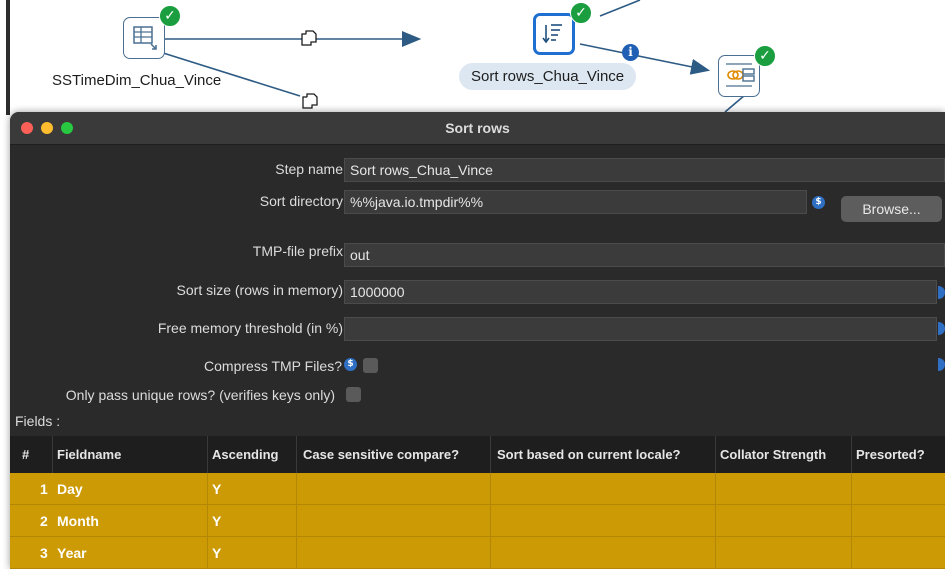 The width and height of the screenshot is (945, 569). I want to click on table-row: 2 Month Y, so click(477, 521).